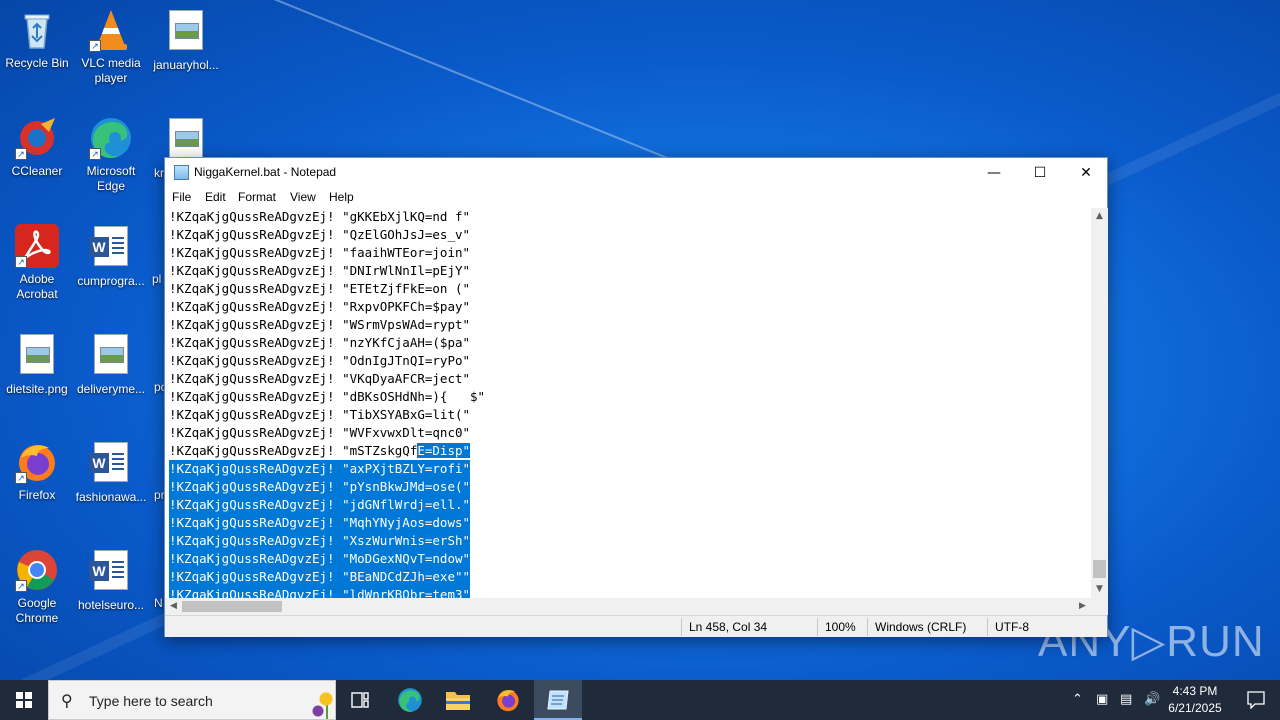 The height and width of the screenshot is (720, 1280). I want to click on desktop-icon-label: dietsite.png, so click(37, 389).